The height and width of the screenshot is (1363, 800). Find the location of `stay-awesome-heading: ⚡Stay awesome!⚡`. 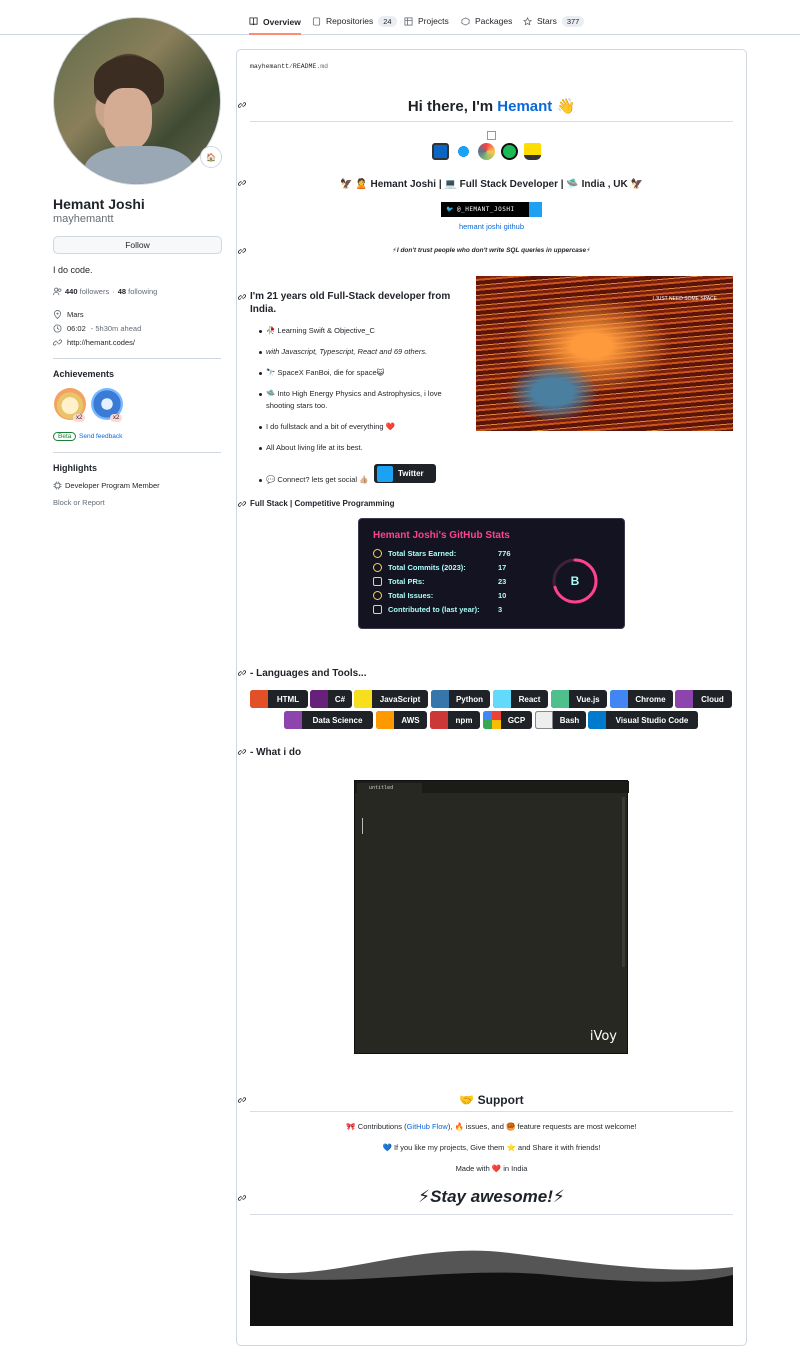

stay-awesome-heading: ⚡Stay awesome!⚡ is located at coordinates (491, 1196).